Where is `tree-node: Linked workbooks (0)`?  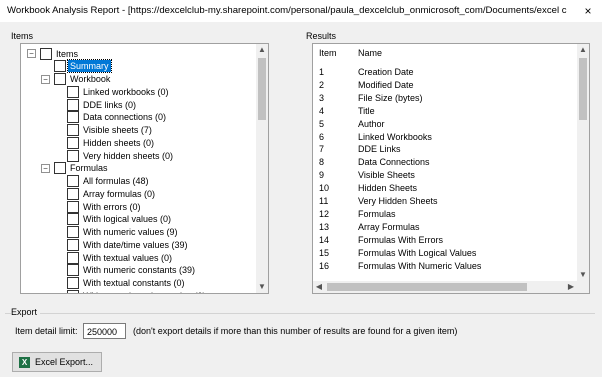 tree-node: Linked workbooks (0) is located at coordinates (119, 91).